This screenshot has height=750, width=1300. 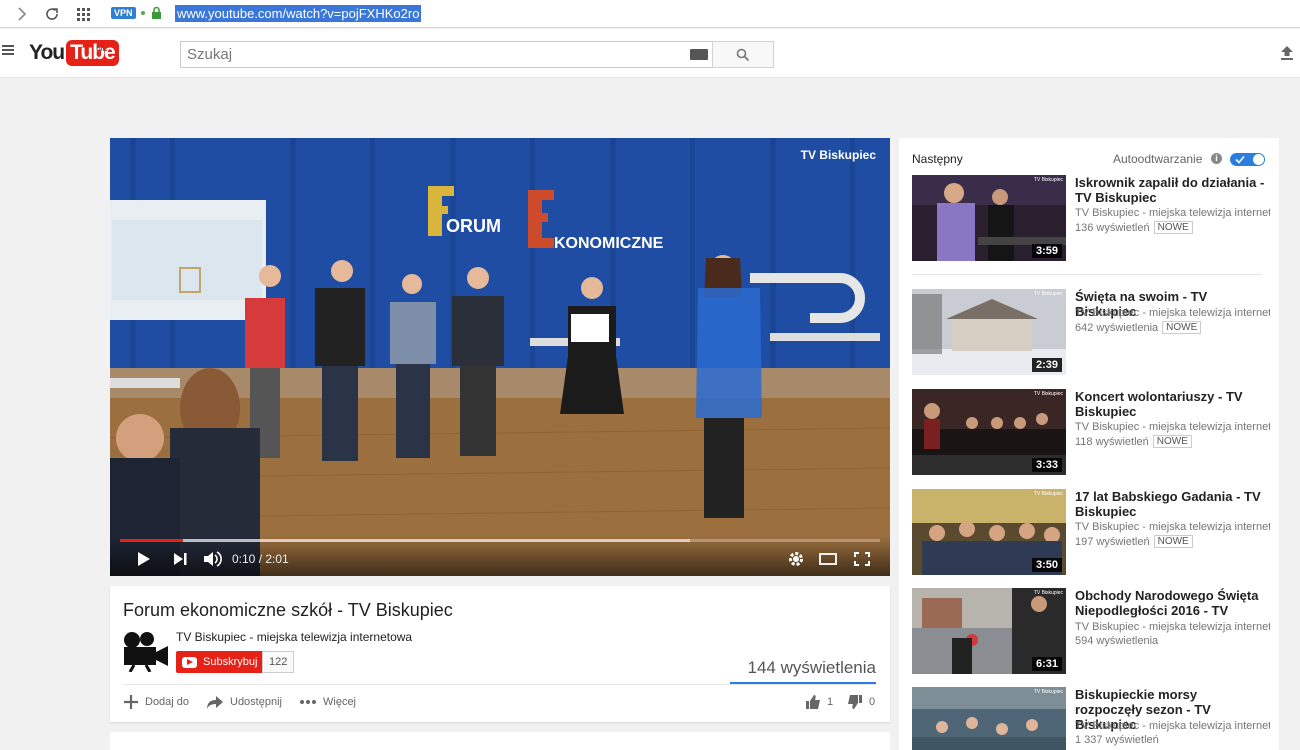 What do you see at coordinates (811, 667) in the screenshot?
I see `view-count: 144 wyświetlenia` at bounding box center [811, 667].